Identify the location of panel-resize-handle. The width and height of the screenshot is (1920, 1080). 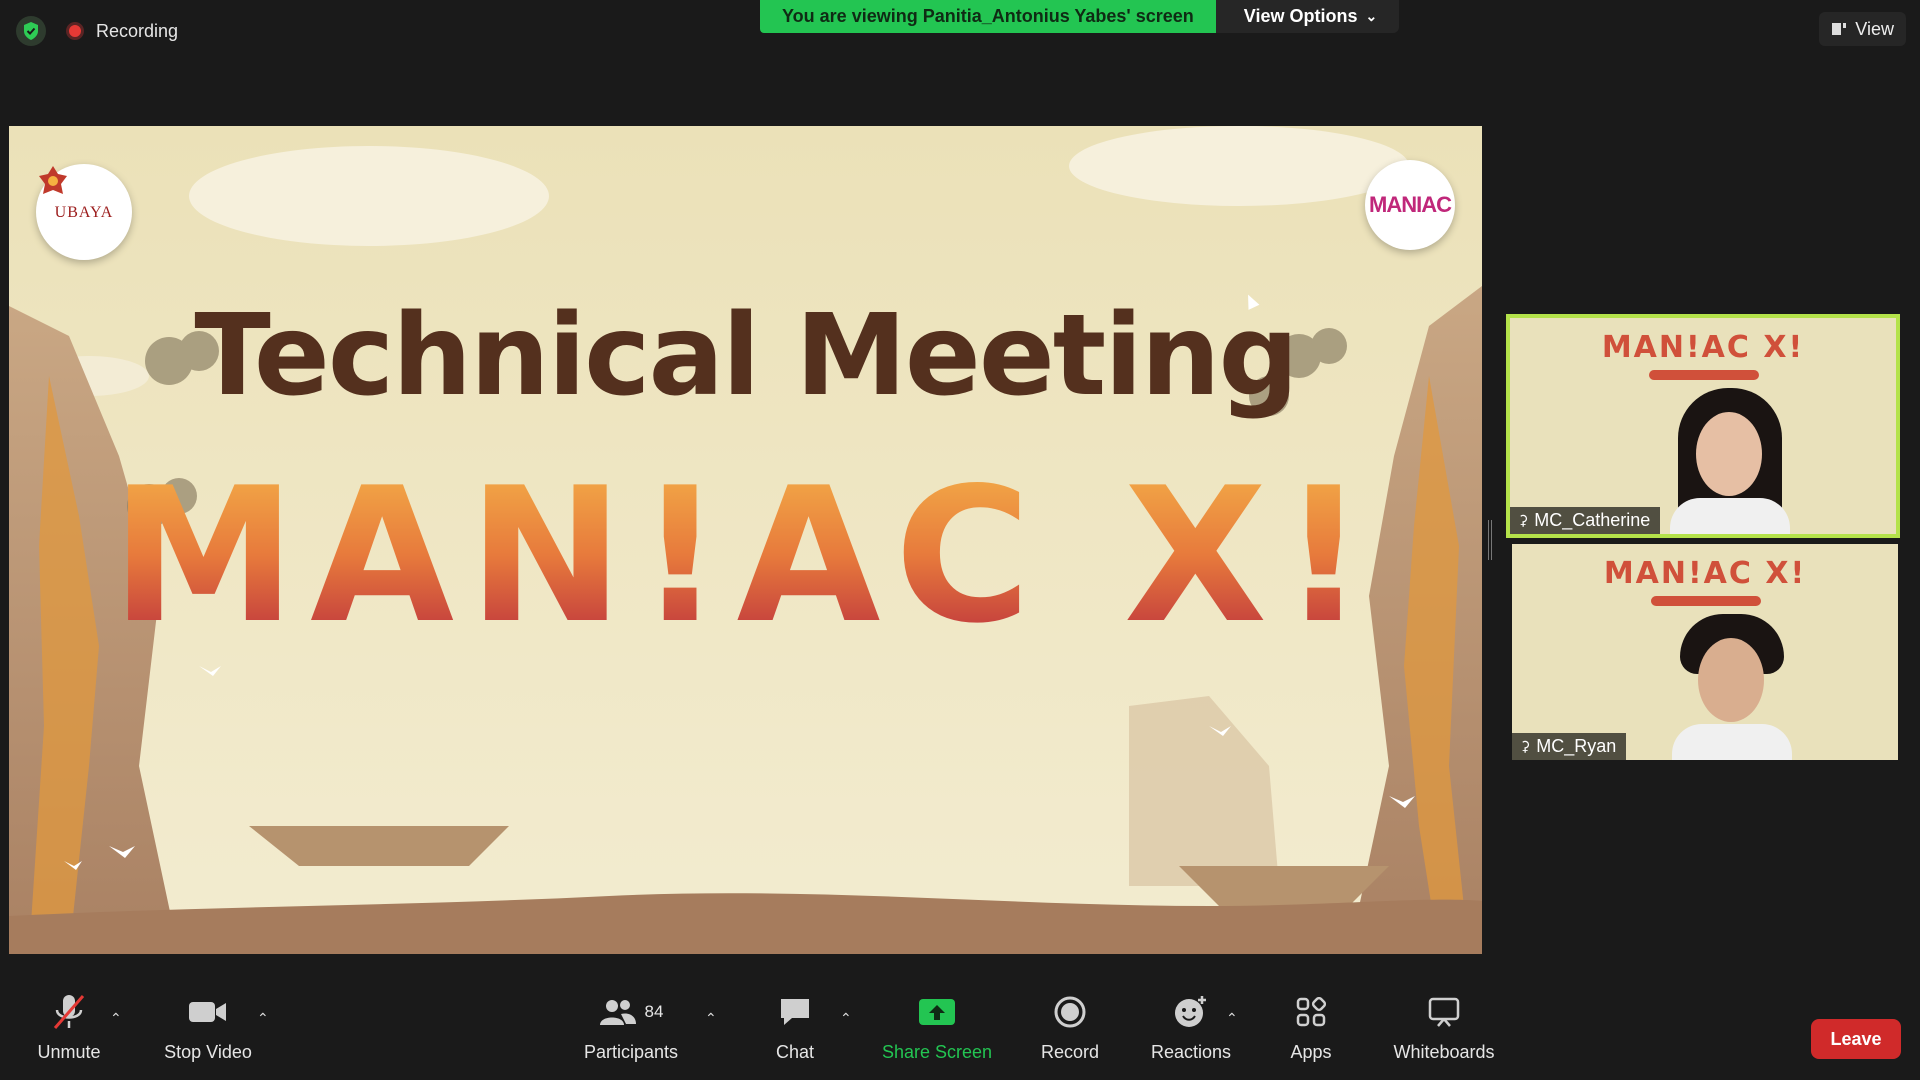
(1490, 540).